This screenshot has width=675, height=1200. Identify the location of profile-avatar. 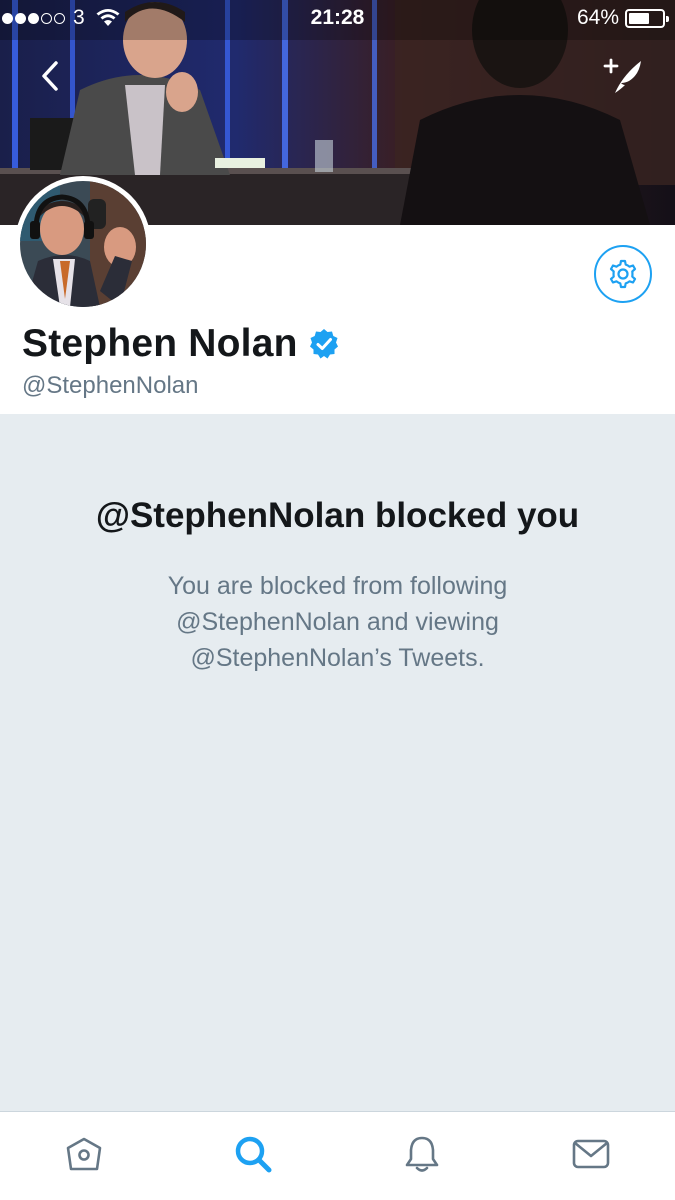
(83, 244).